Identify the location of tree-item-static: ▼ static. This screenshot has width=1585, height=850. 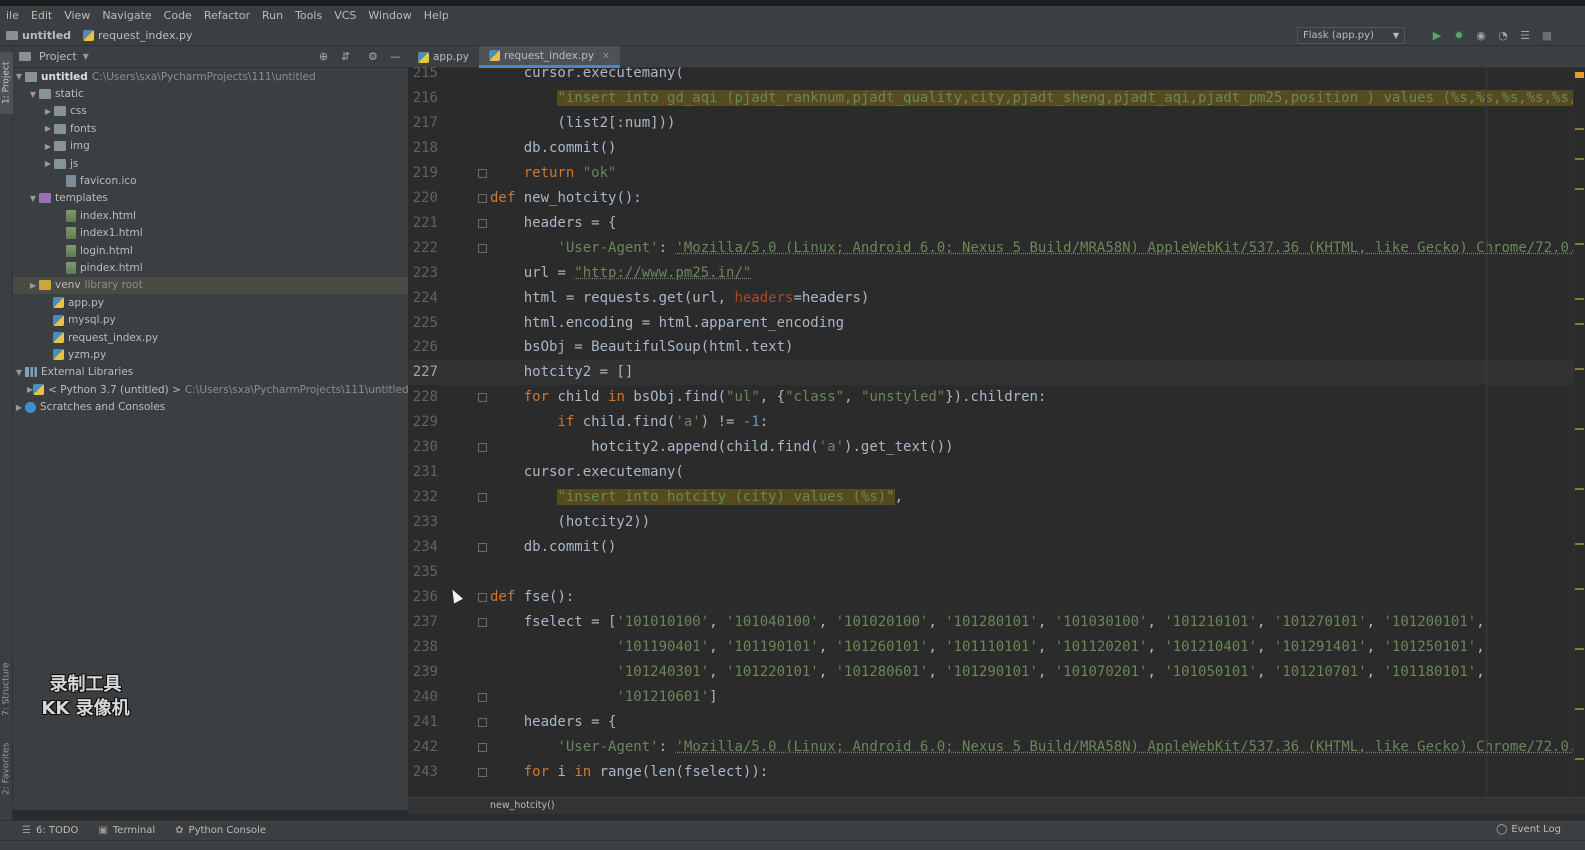
(210, 93).